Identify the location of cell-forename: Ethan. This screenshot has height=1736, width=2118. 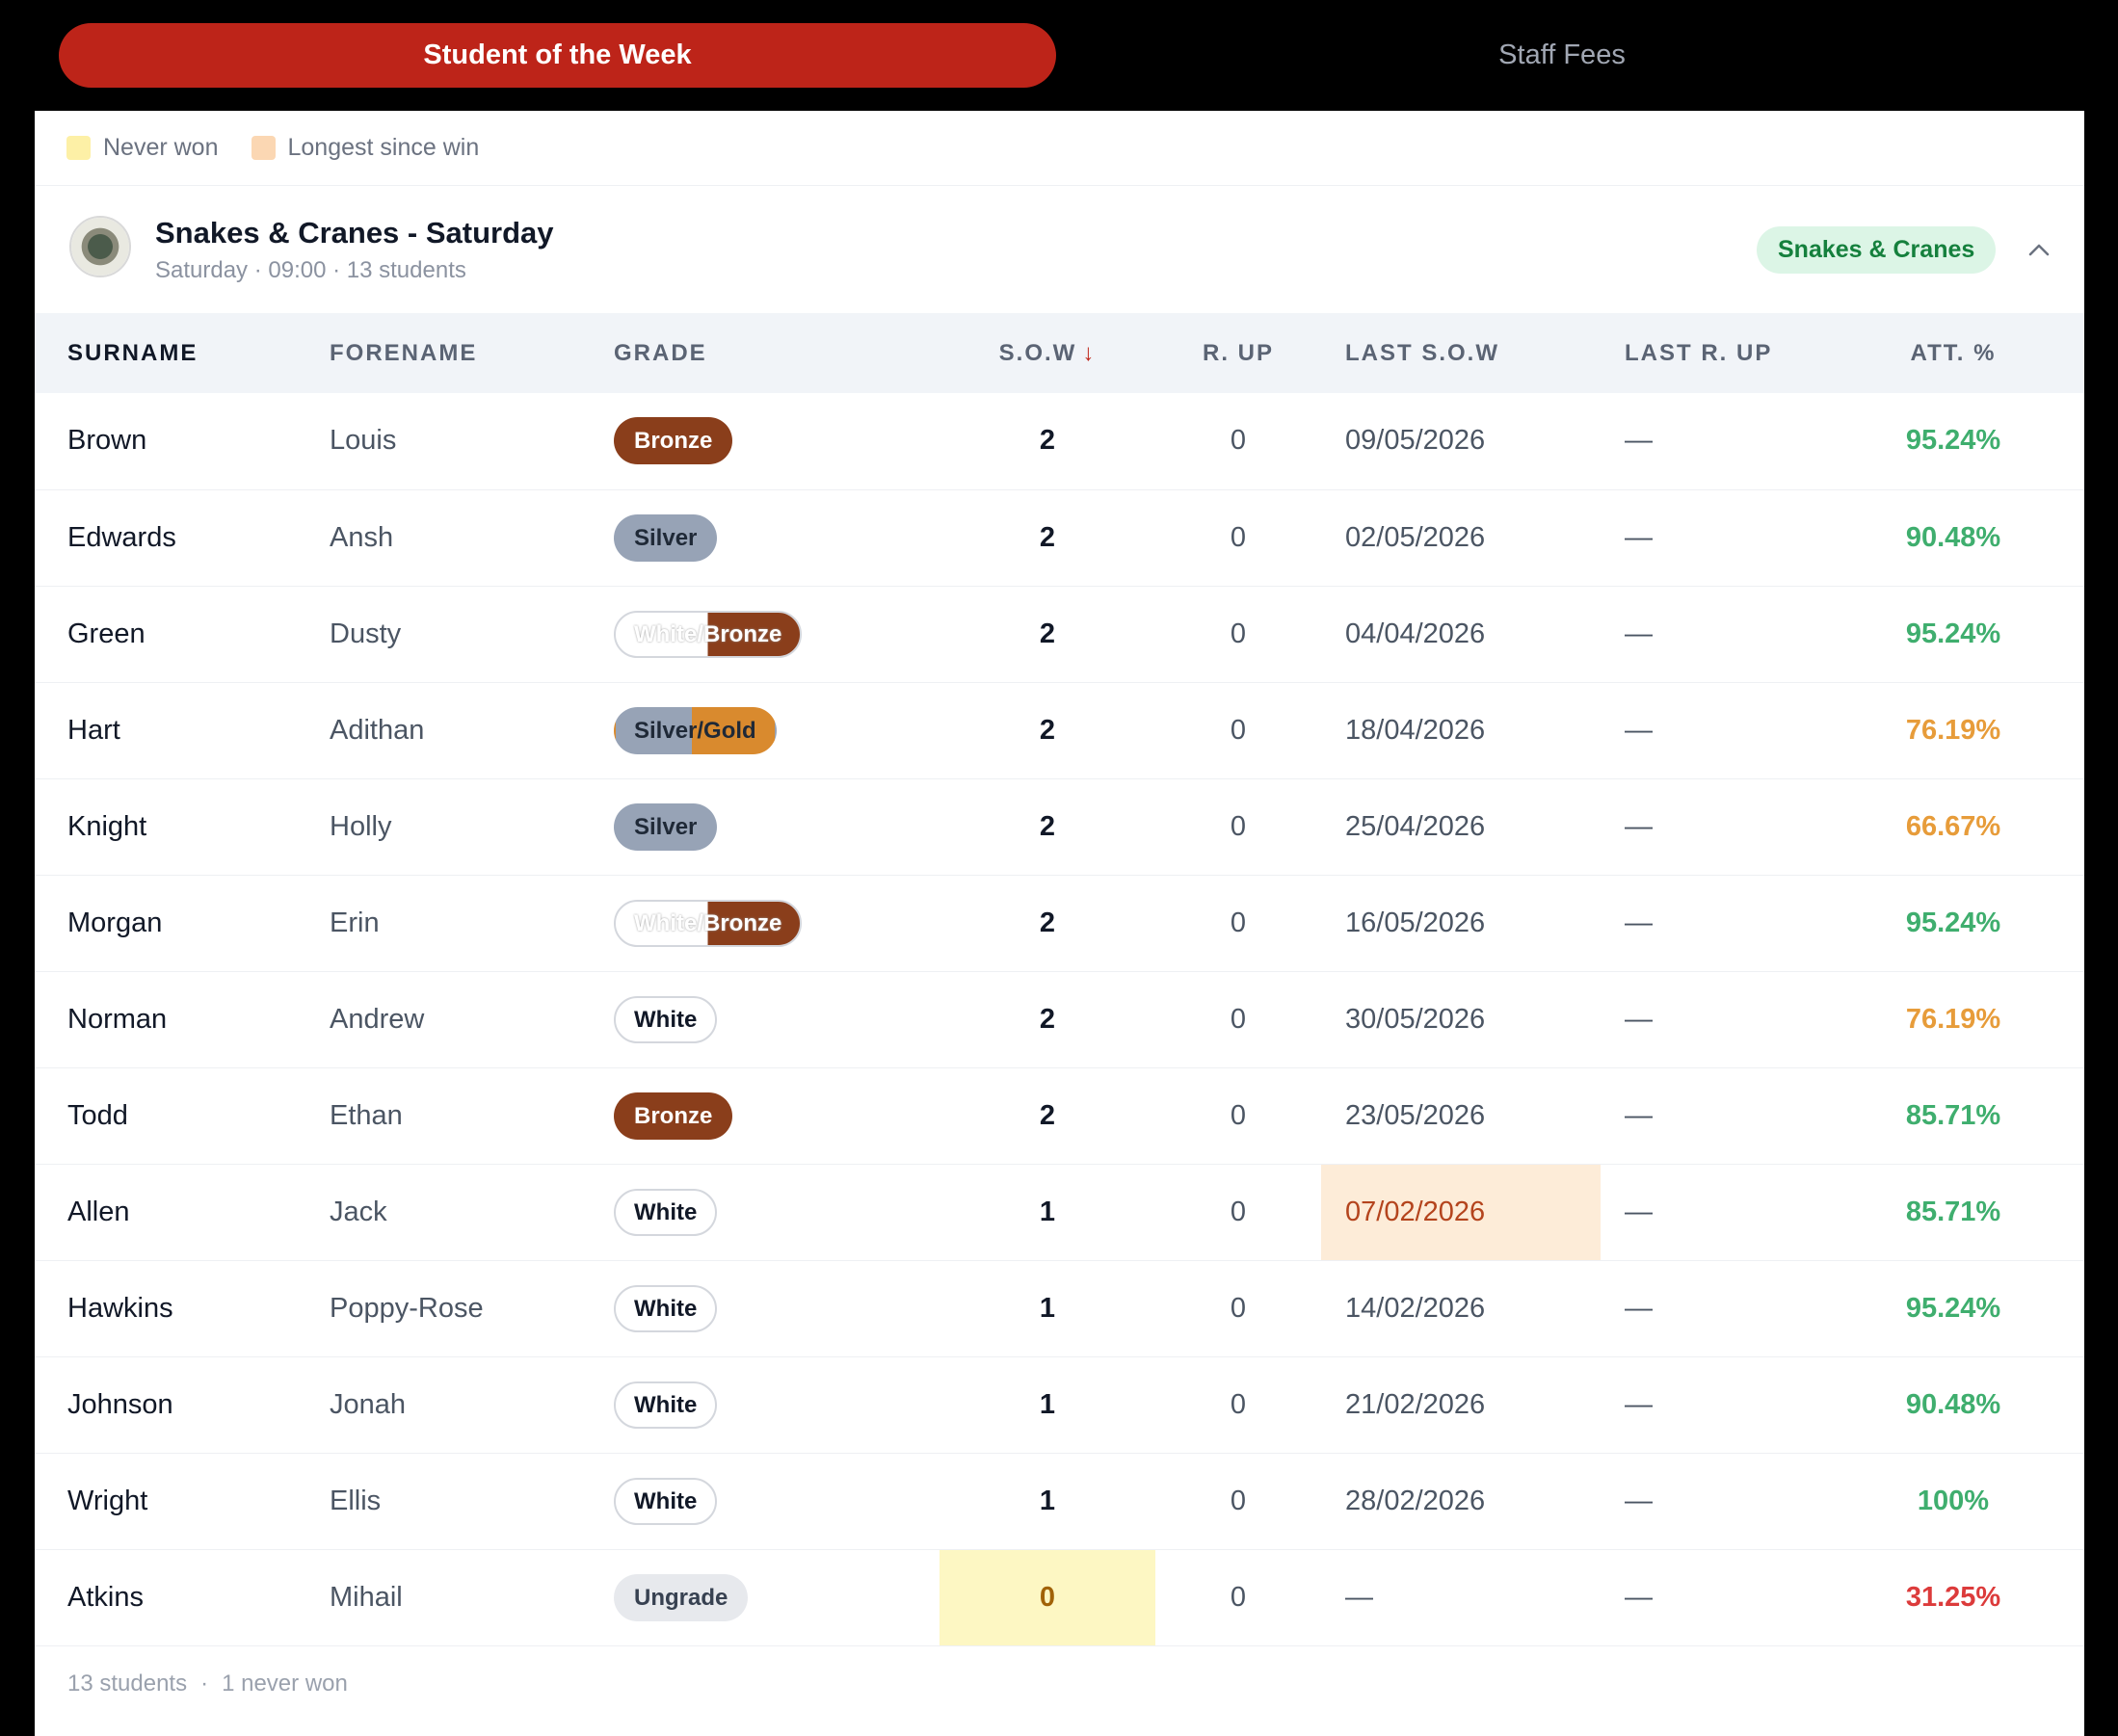
(366, 1115).